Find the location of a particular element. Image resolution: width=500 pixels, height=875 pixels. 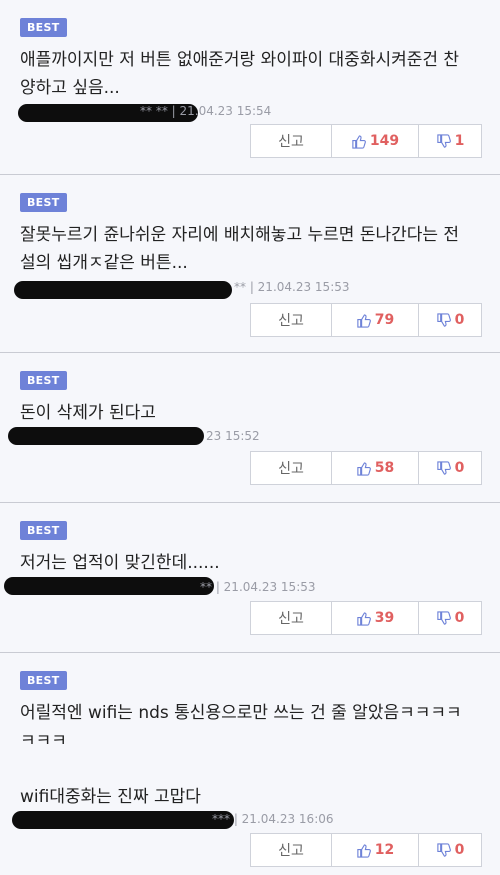

dislike-count: 1 is located at coordinates (459, 141).